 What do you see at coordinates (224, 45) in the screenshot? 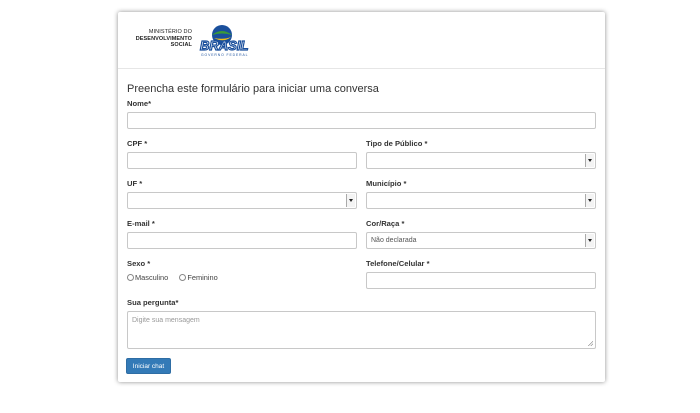
I see `logo-text: BRASIL` at bounding box center [224, 45].